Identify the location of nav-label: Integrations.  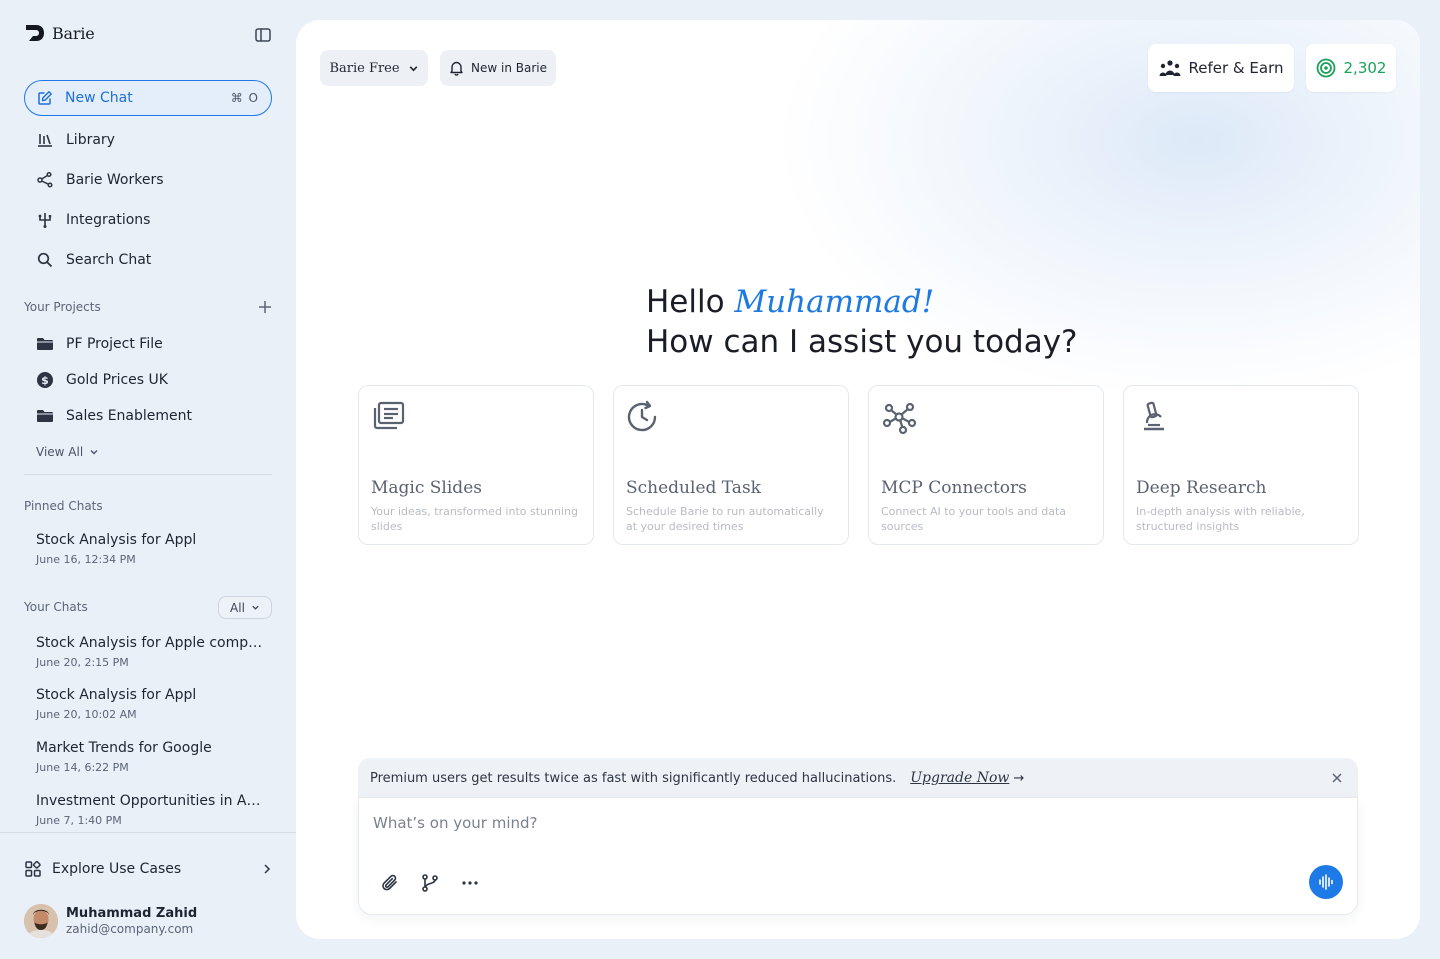
(108, 220).